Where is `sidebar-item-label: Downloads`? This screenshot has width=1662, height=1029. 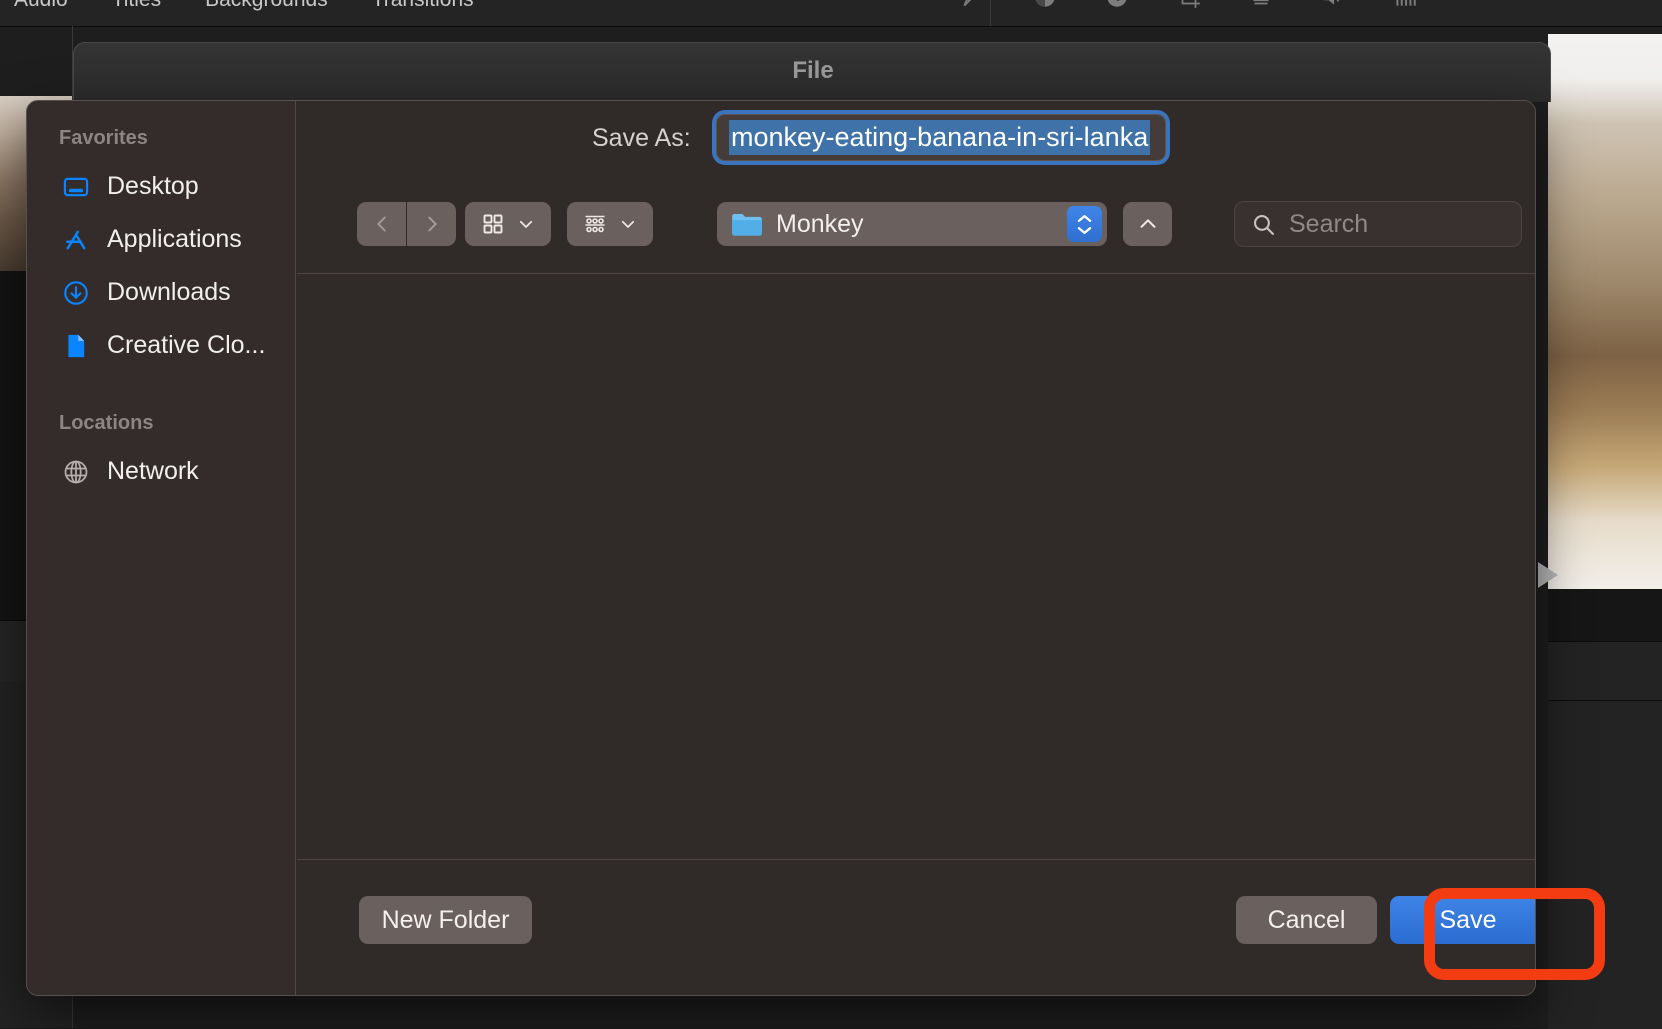 sidebar-item-label: Downloads is located at coordinates (169, 292).